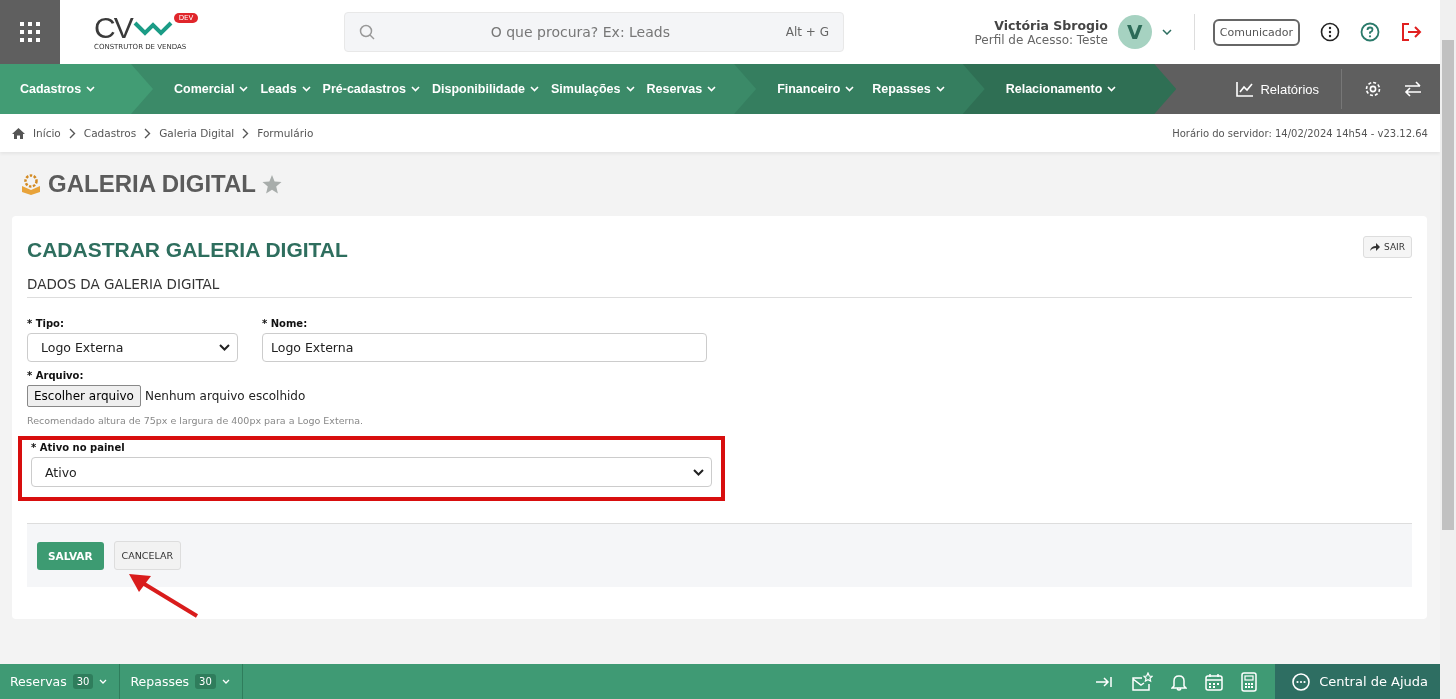  Describe the element at coordinates (580, 32) in the screenshot. I see `search-input: O que procura? Ex: Leads` at that location.